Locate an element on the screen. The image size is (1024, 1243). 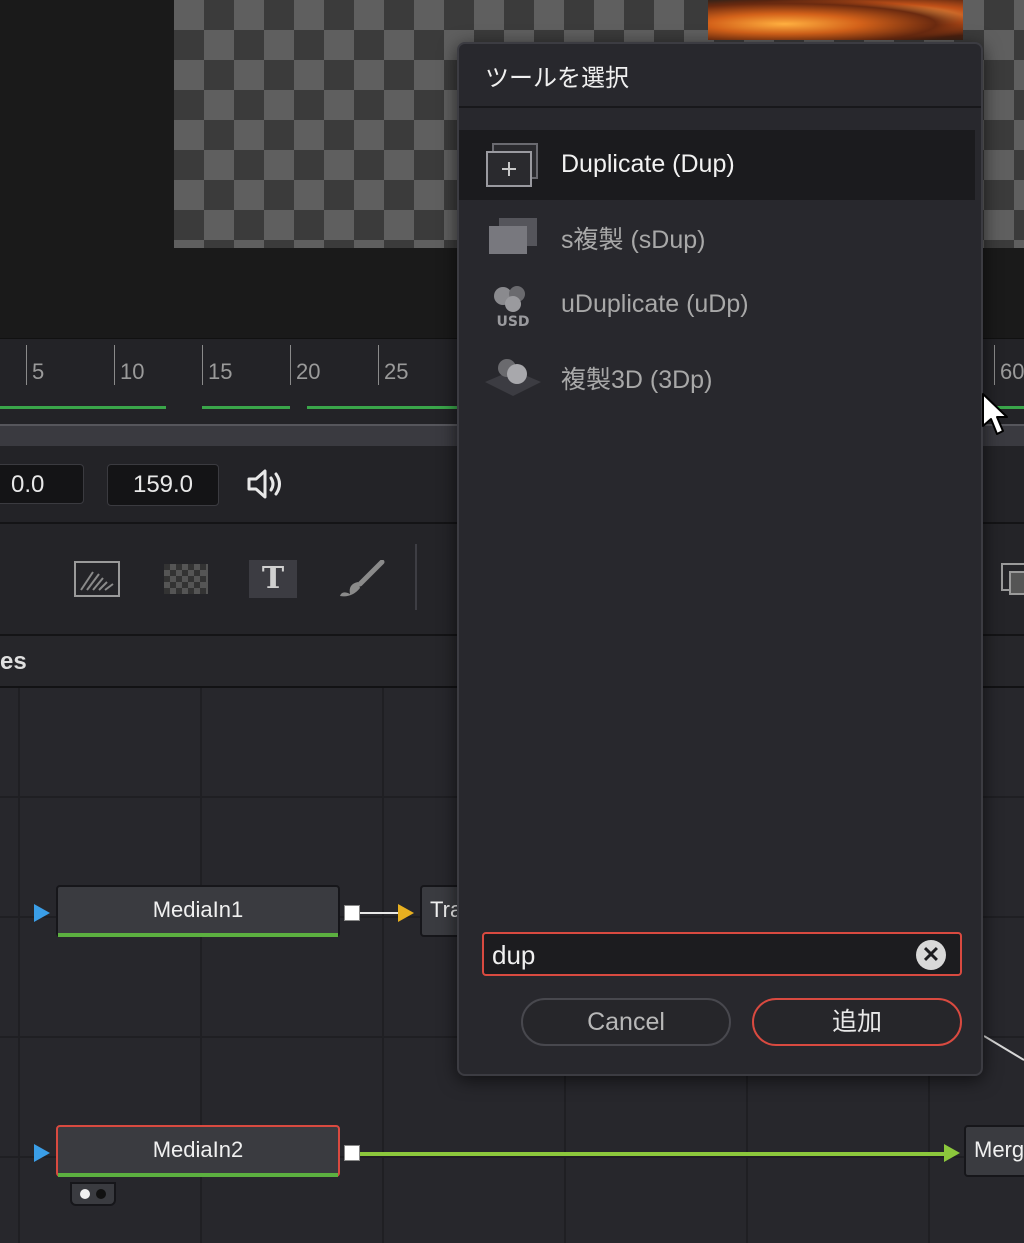
usd-duplicate-icon: USD is located at coordinates (512, 308).